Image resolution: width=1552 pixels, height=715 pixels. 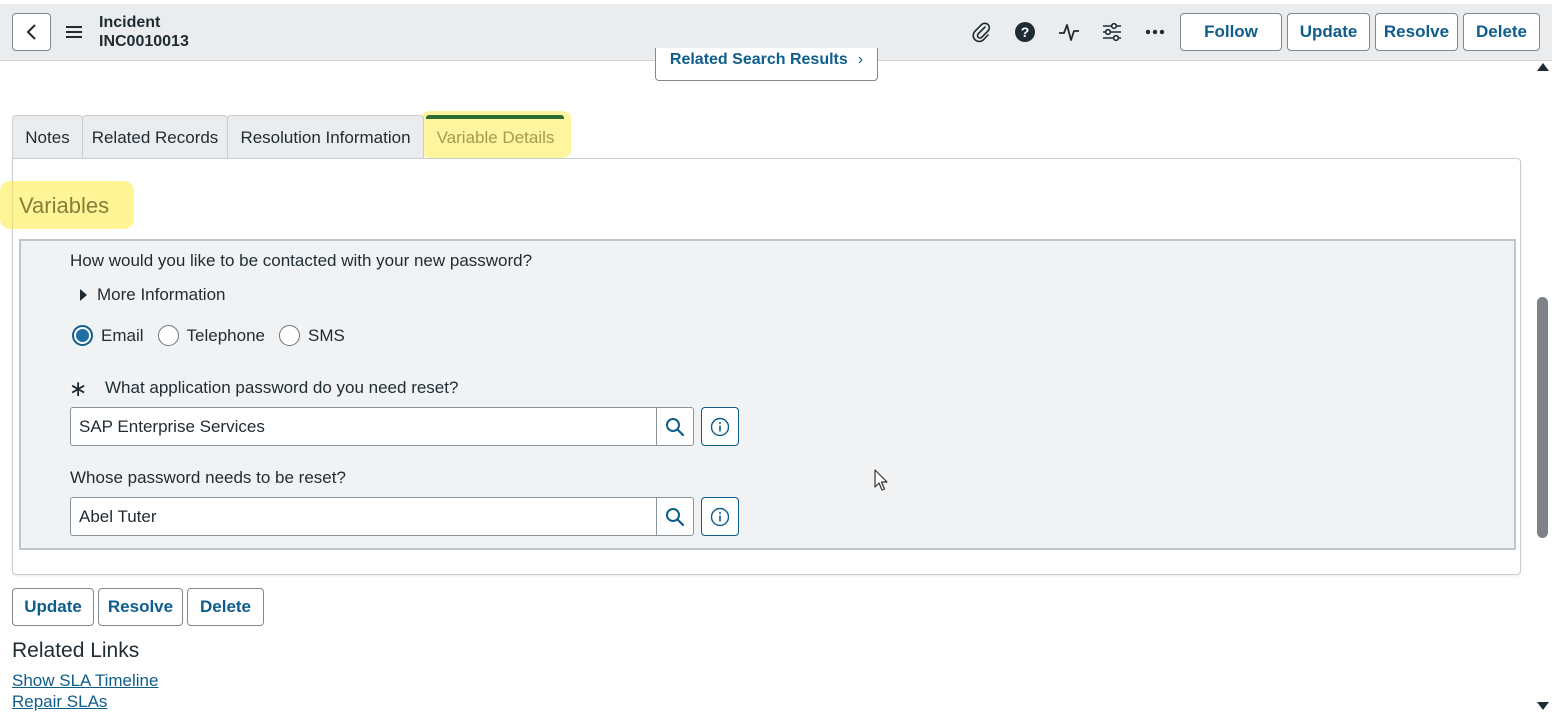 I want to click on application-info-button, so click(x=720, y=426).